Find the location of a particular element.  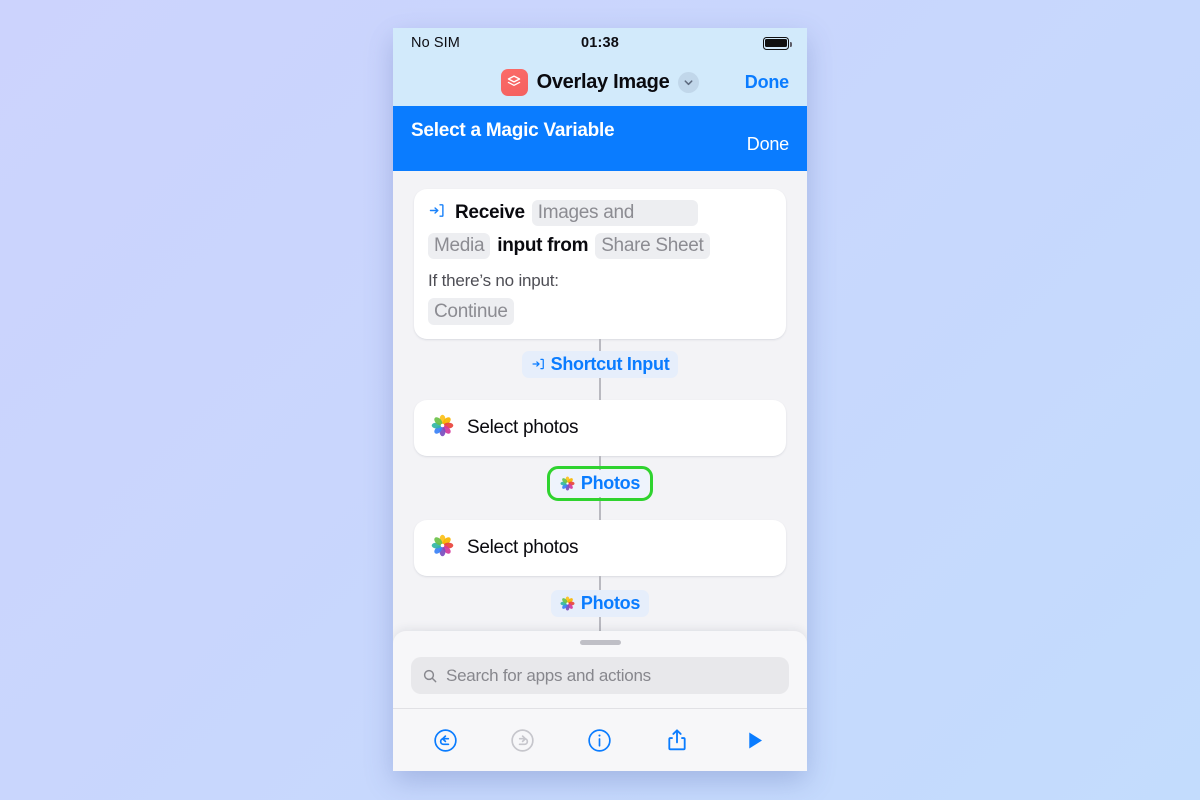

continue-pill: Continue is located at coordinates (471, 311).